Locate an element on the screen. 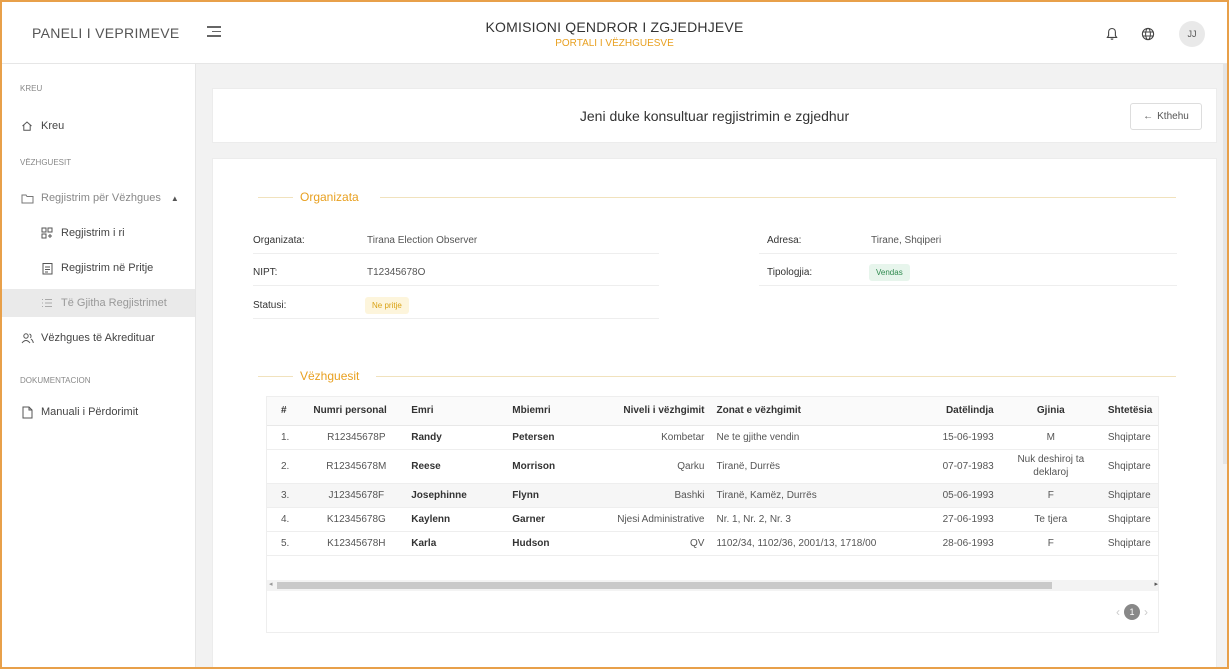 The height and width of the screenshot is (669, 1229). col-index: # is located at coordinates (287, 411).